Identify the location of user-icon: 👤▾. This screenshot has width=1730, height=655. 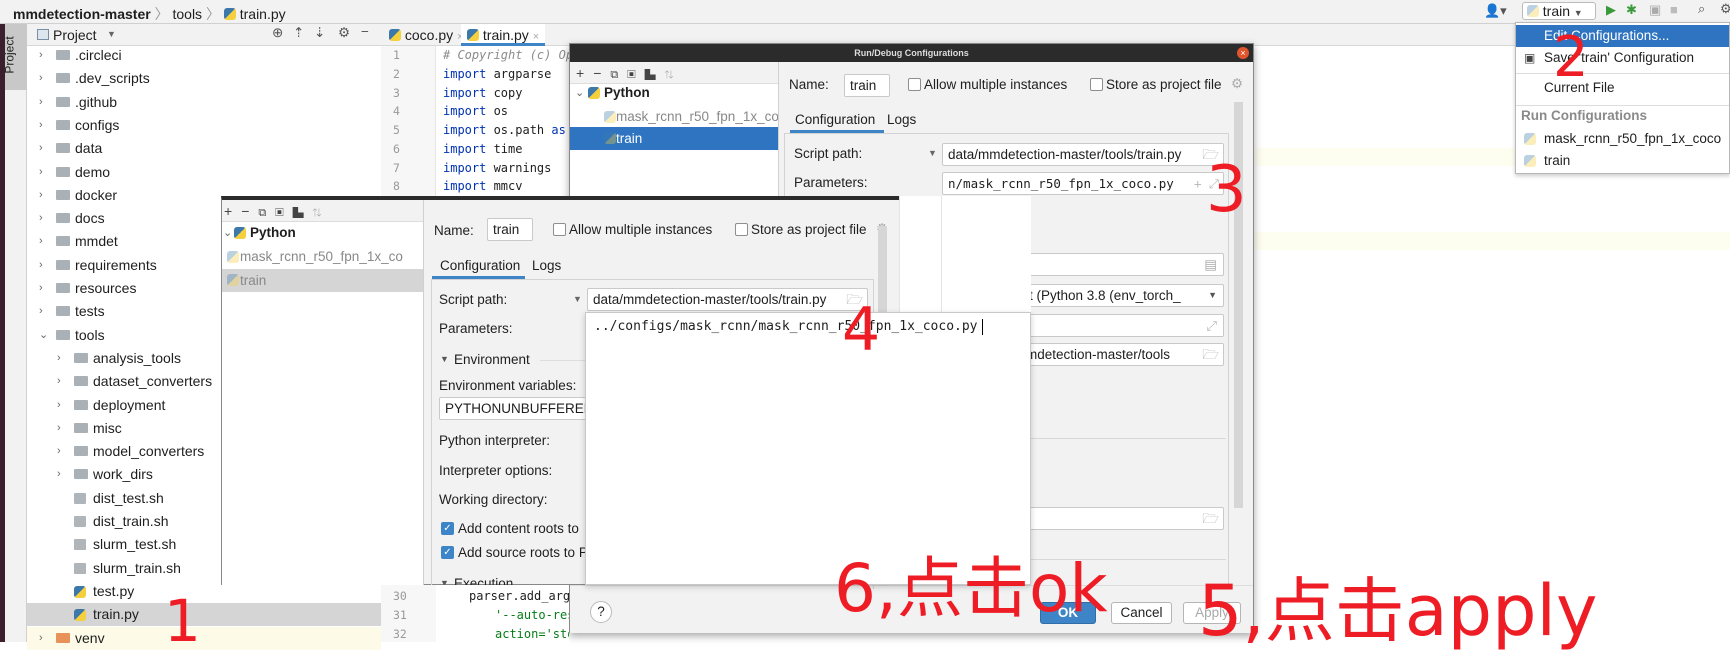
(1495, 11).